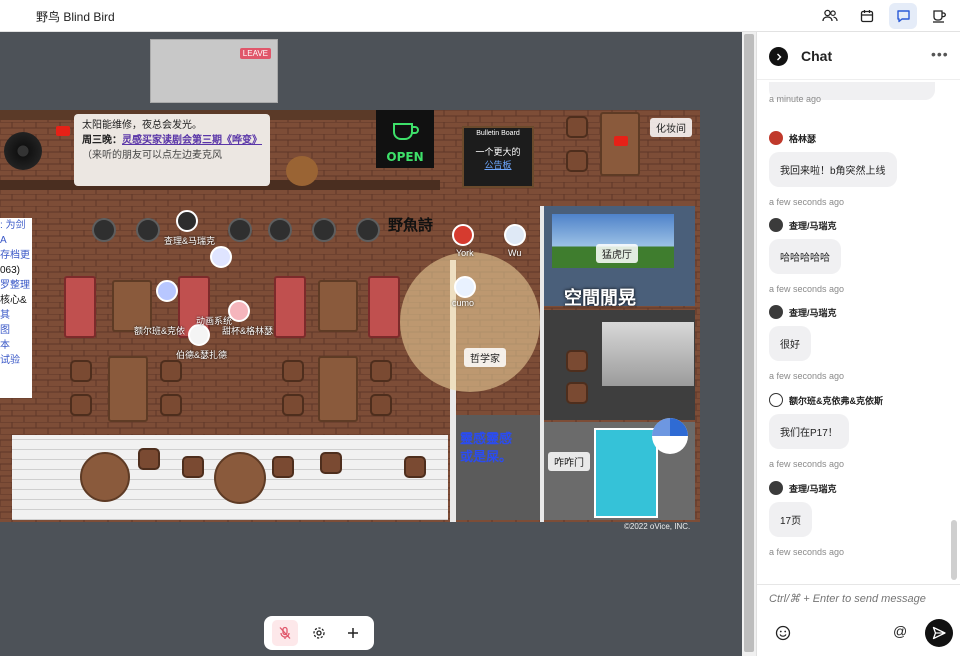 Image resolution: width=960 pixels, height=656 pixels. What do you see at coordinates (858, 56) in the screenshot?
I see `chat-header: Chat •••` at bounding box center [858, 56].